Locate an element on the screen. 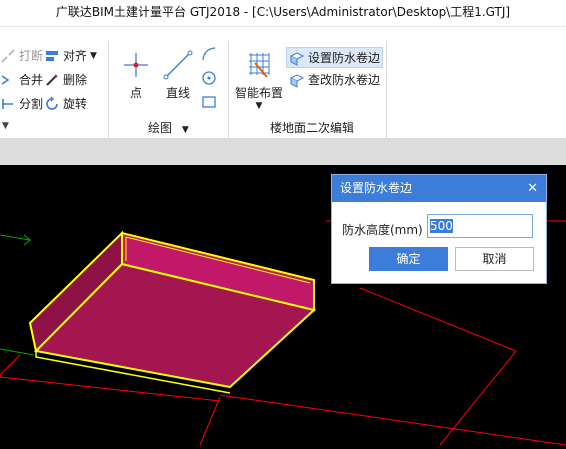  rectangle-button is located at coordinates (209, 104).